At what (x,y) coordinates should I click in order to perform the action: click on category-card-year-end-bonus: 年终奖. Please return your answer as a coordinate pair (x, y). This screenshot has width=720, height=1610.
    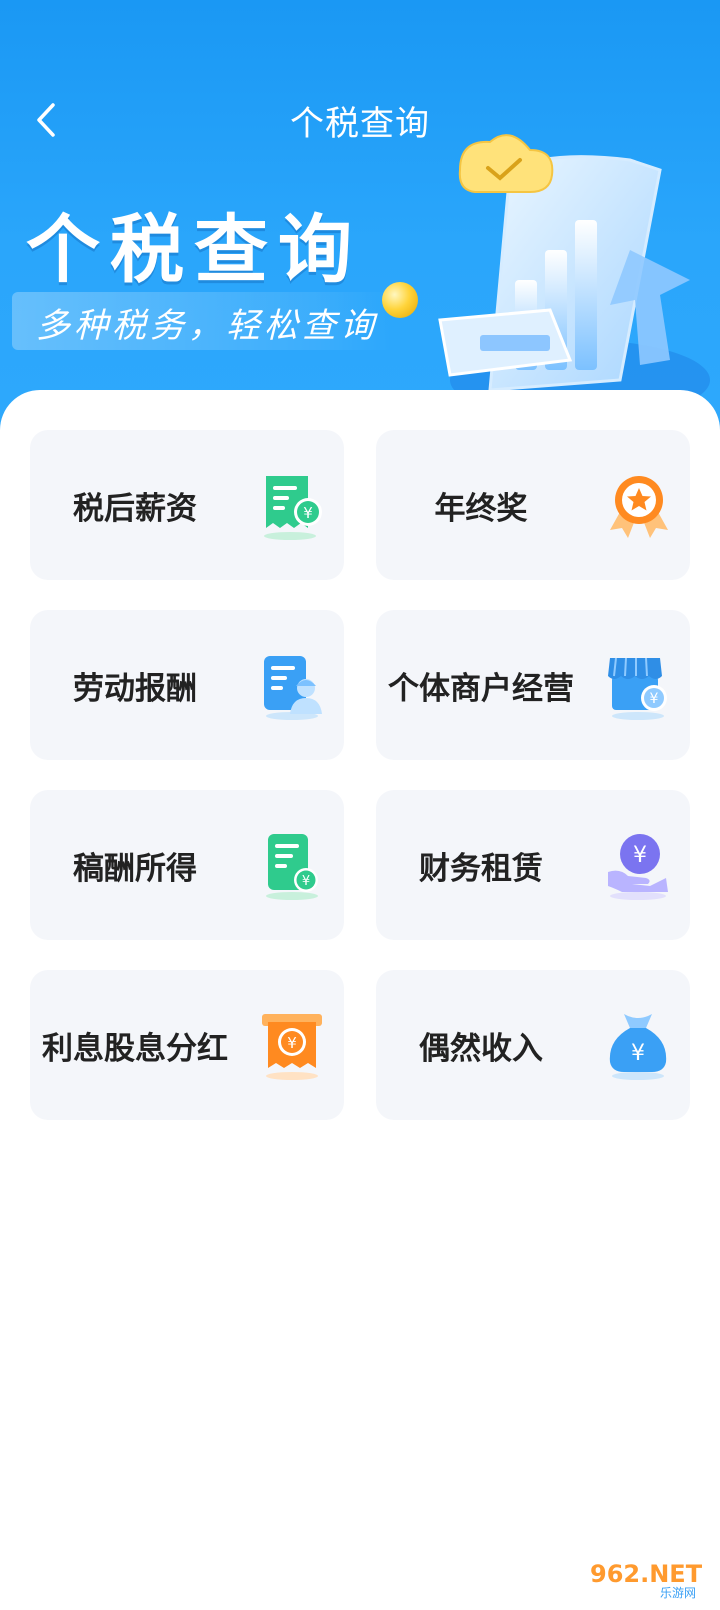
    Looking at the image, I should click on (533, 505).